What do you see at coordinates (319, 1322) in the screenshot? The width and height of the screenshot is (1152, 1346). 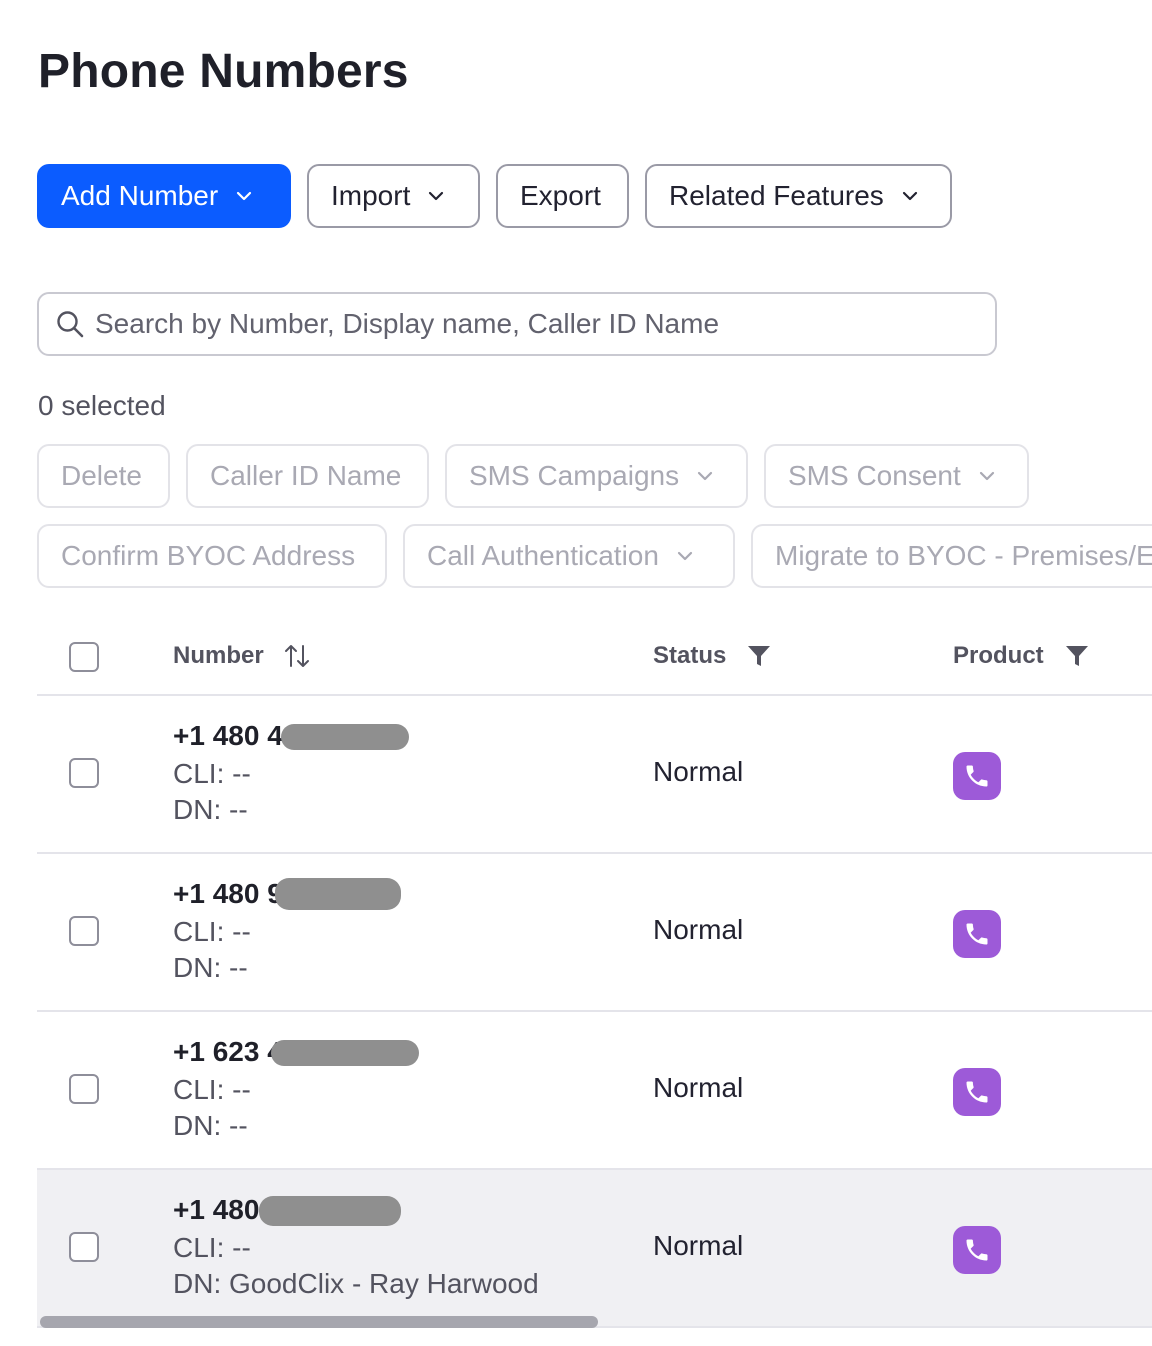 I see `horizontal-scrollbar` at bounding box center [319, 1322].